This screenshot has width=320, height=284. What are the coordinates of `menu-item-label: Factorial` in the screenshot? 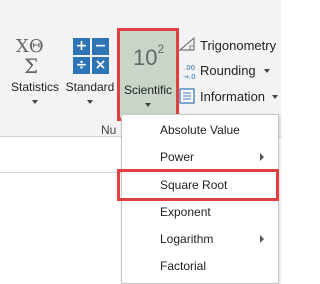 It's located at (183, 266).